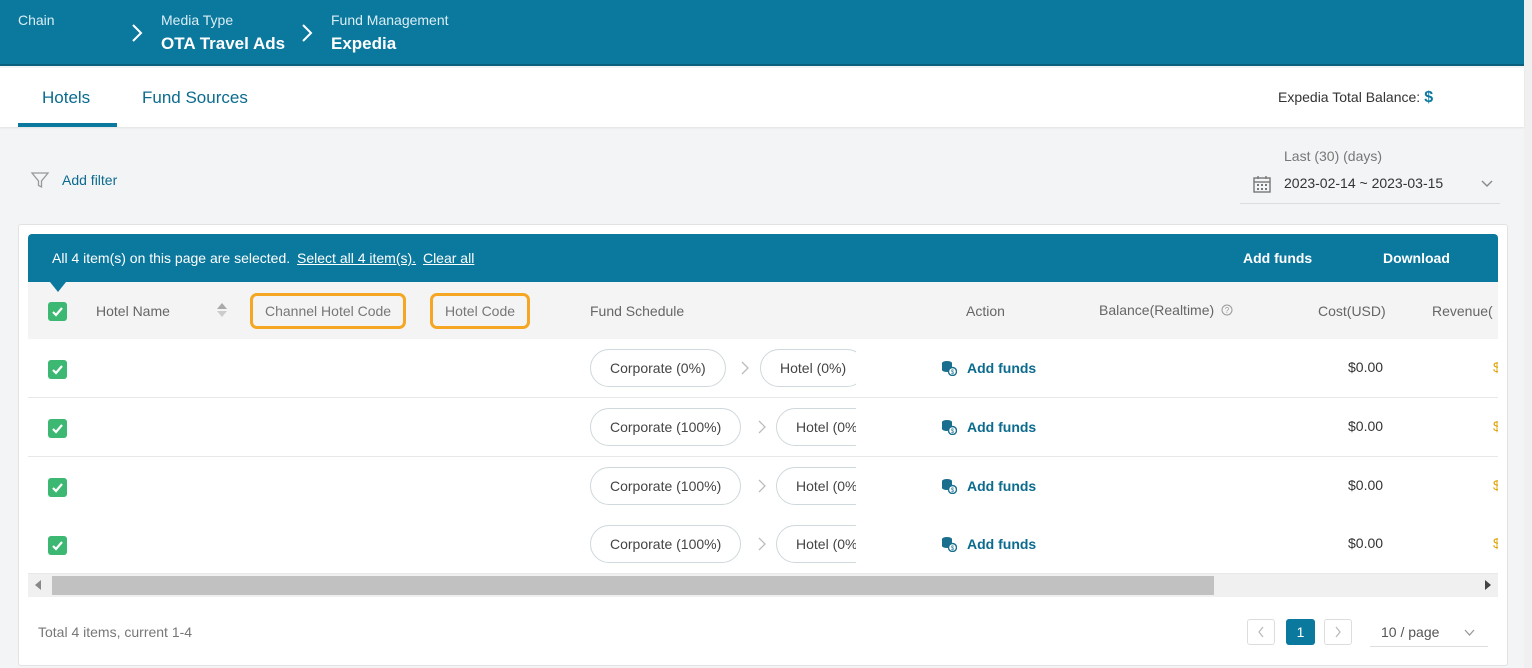  Describe the element at coordinates (222, 310) in the screenshot. I see `sort-icon` at that location.